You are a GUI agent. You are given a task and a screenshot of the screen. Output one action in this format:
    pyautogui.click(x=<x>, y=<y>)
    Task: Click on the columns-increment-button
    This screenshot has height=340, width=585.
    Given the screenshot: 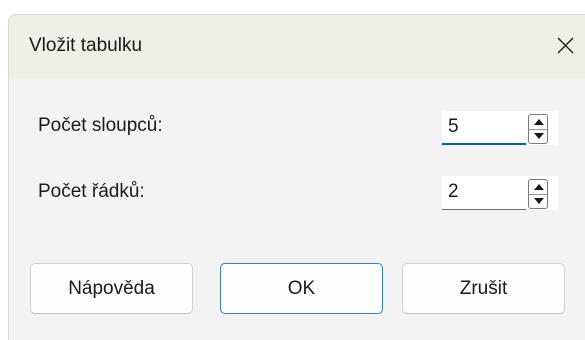 What is the action you would take?
    pyautogui.click(x=538, y=122)
    